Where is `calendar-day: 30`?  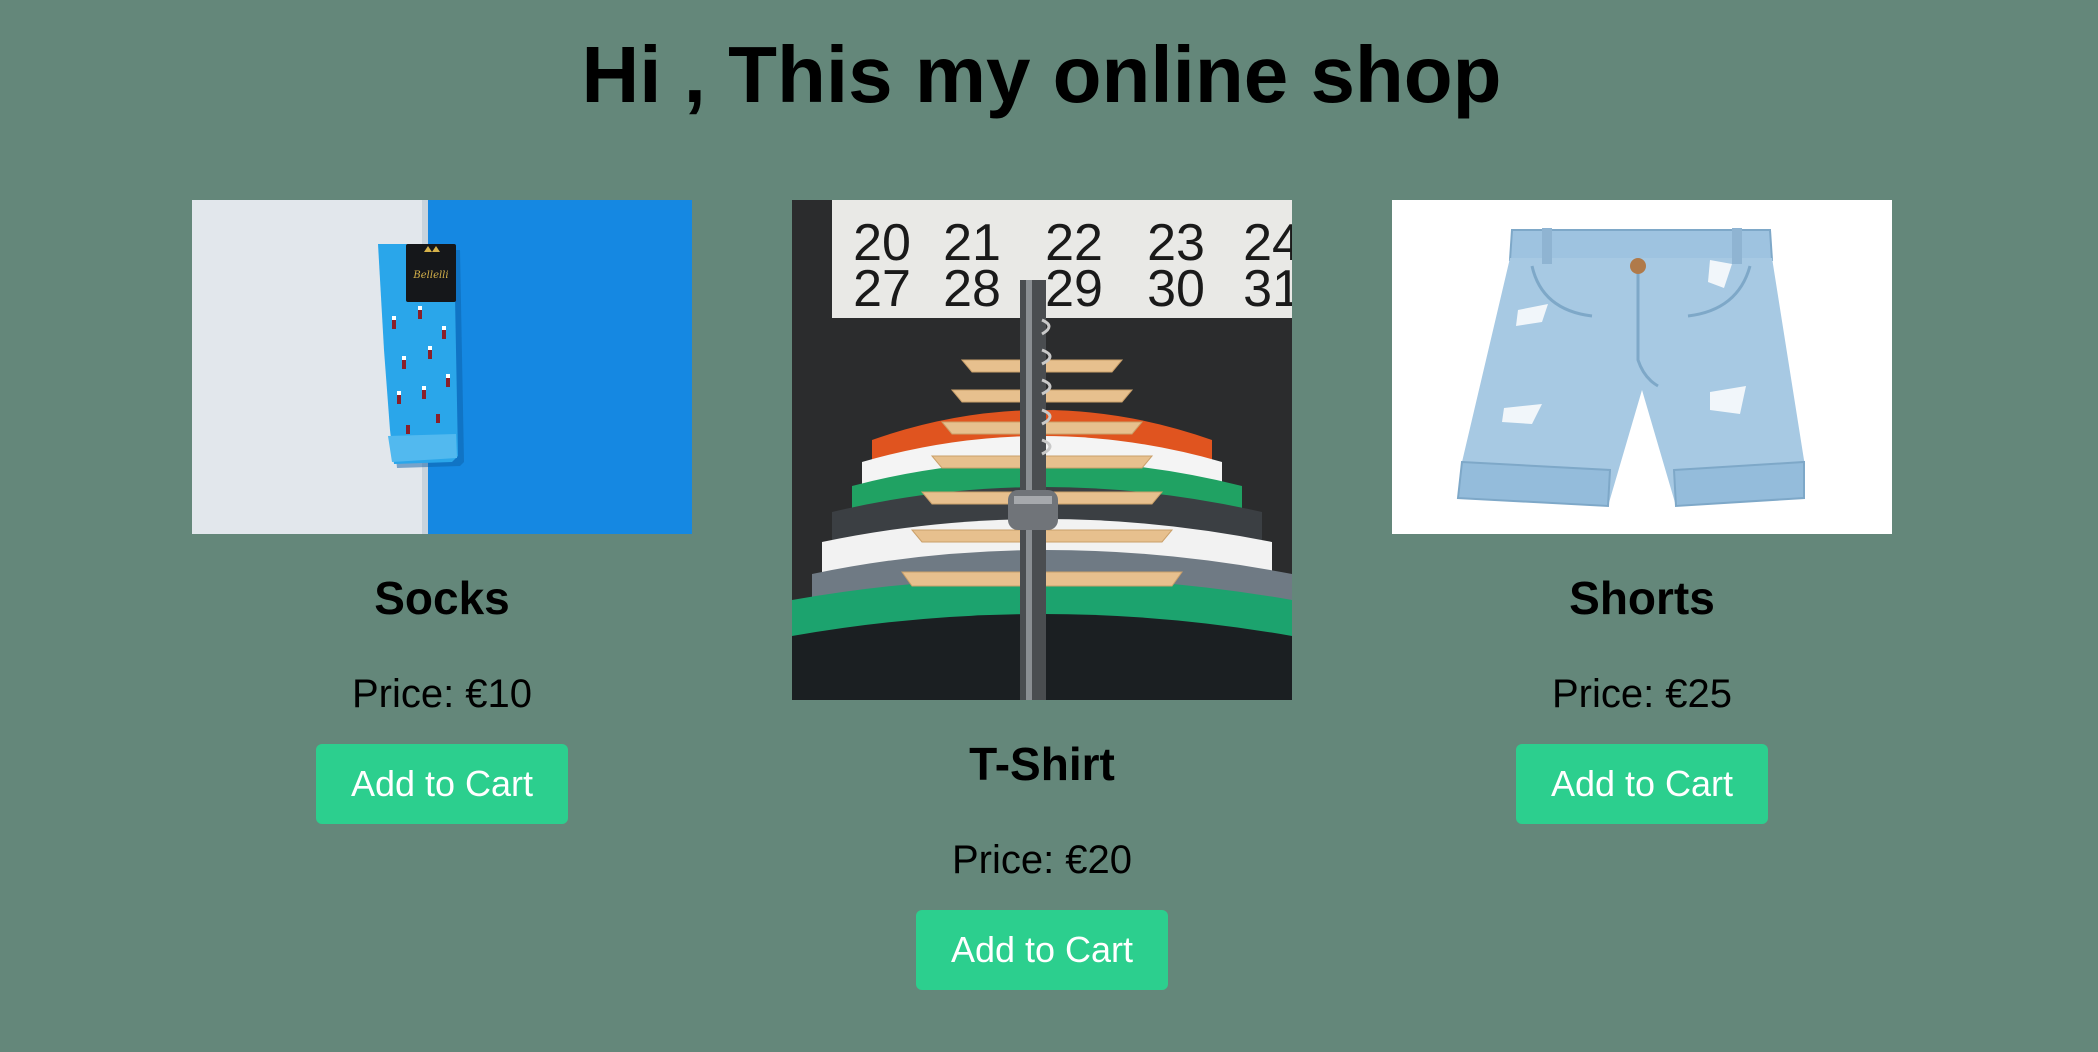
calendar-day: 30 is located at coordinates (1176, 289).